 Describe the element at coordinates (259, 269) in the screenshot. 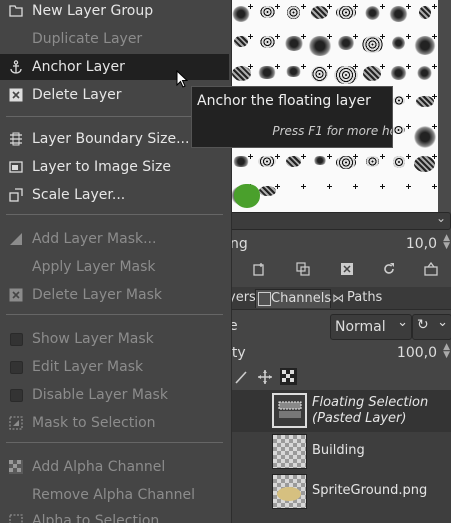

I see `new-brush-icon` at that location.